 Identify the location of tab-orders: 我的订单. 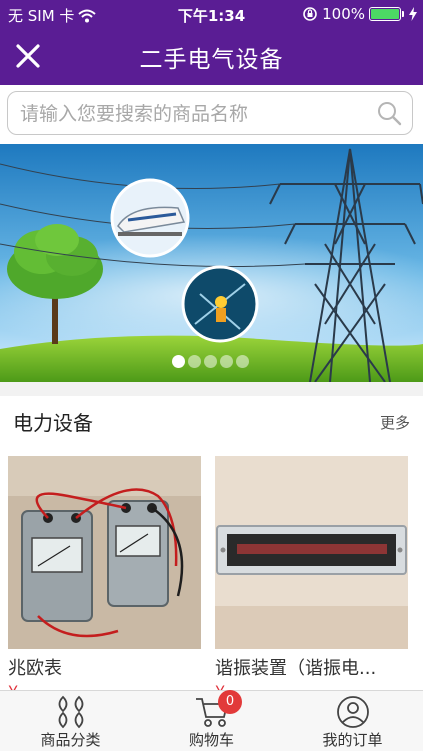
(352, 721).